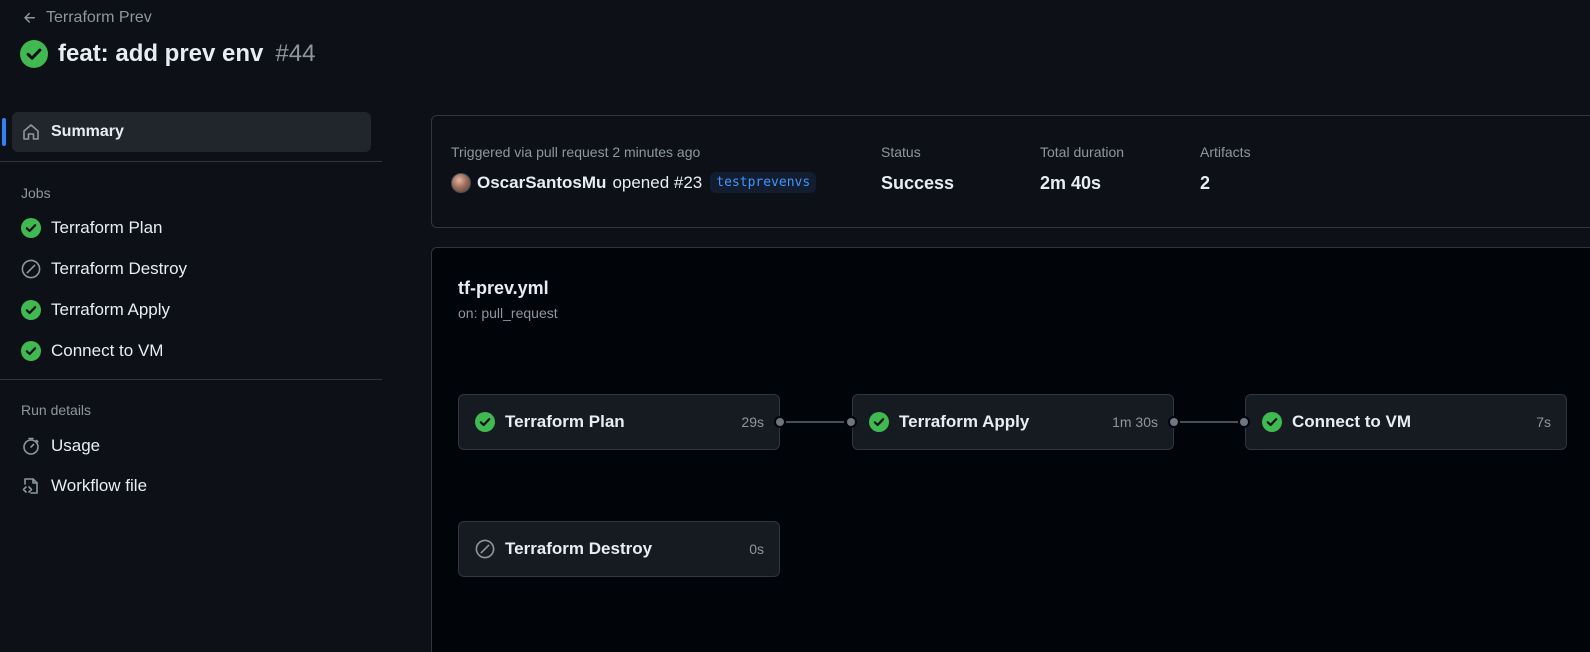  What do you see at coordinates (1225, 169) in the screenshot?
I see `artifacts-info: Artifacts 2` at bounding box center [1225, 169].